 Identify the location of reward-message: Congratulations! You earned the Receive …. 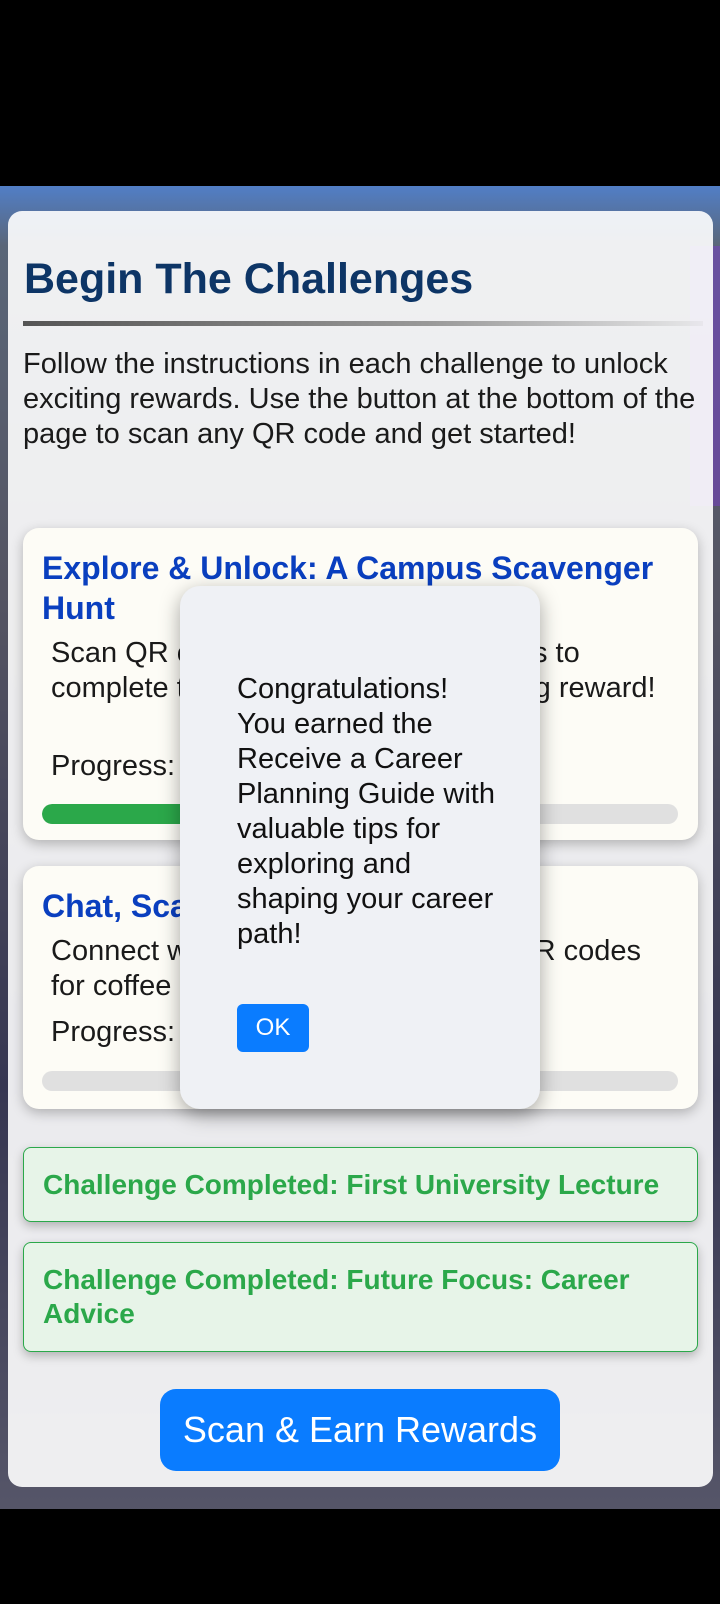
(366, 811).